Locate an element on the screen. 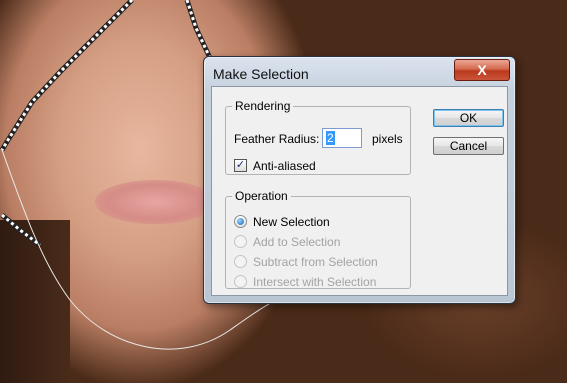 The width and height of the screenshot is (567, 383). cancel-button: Cancel is located at coordinates (468, 146).